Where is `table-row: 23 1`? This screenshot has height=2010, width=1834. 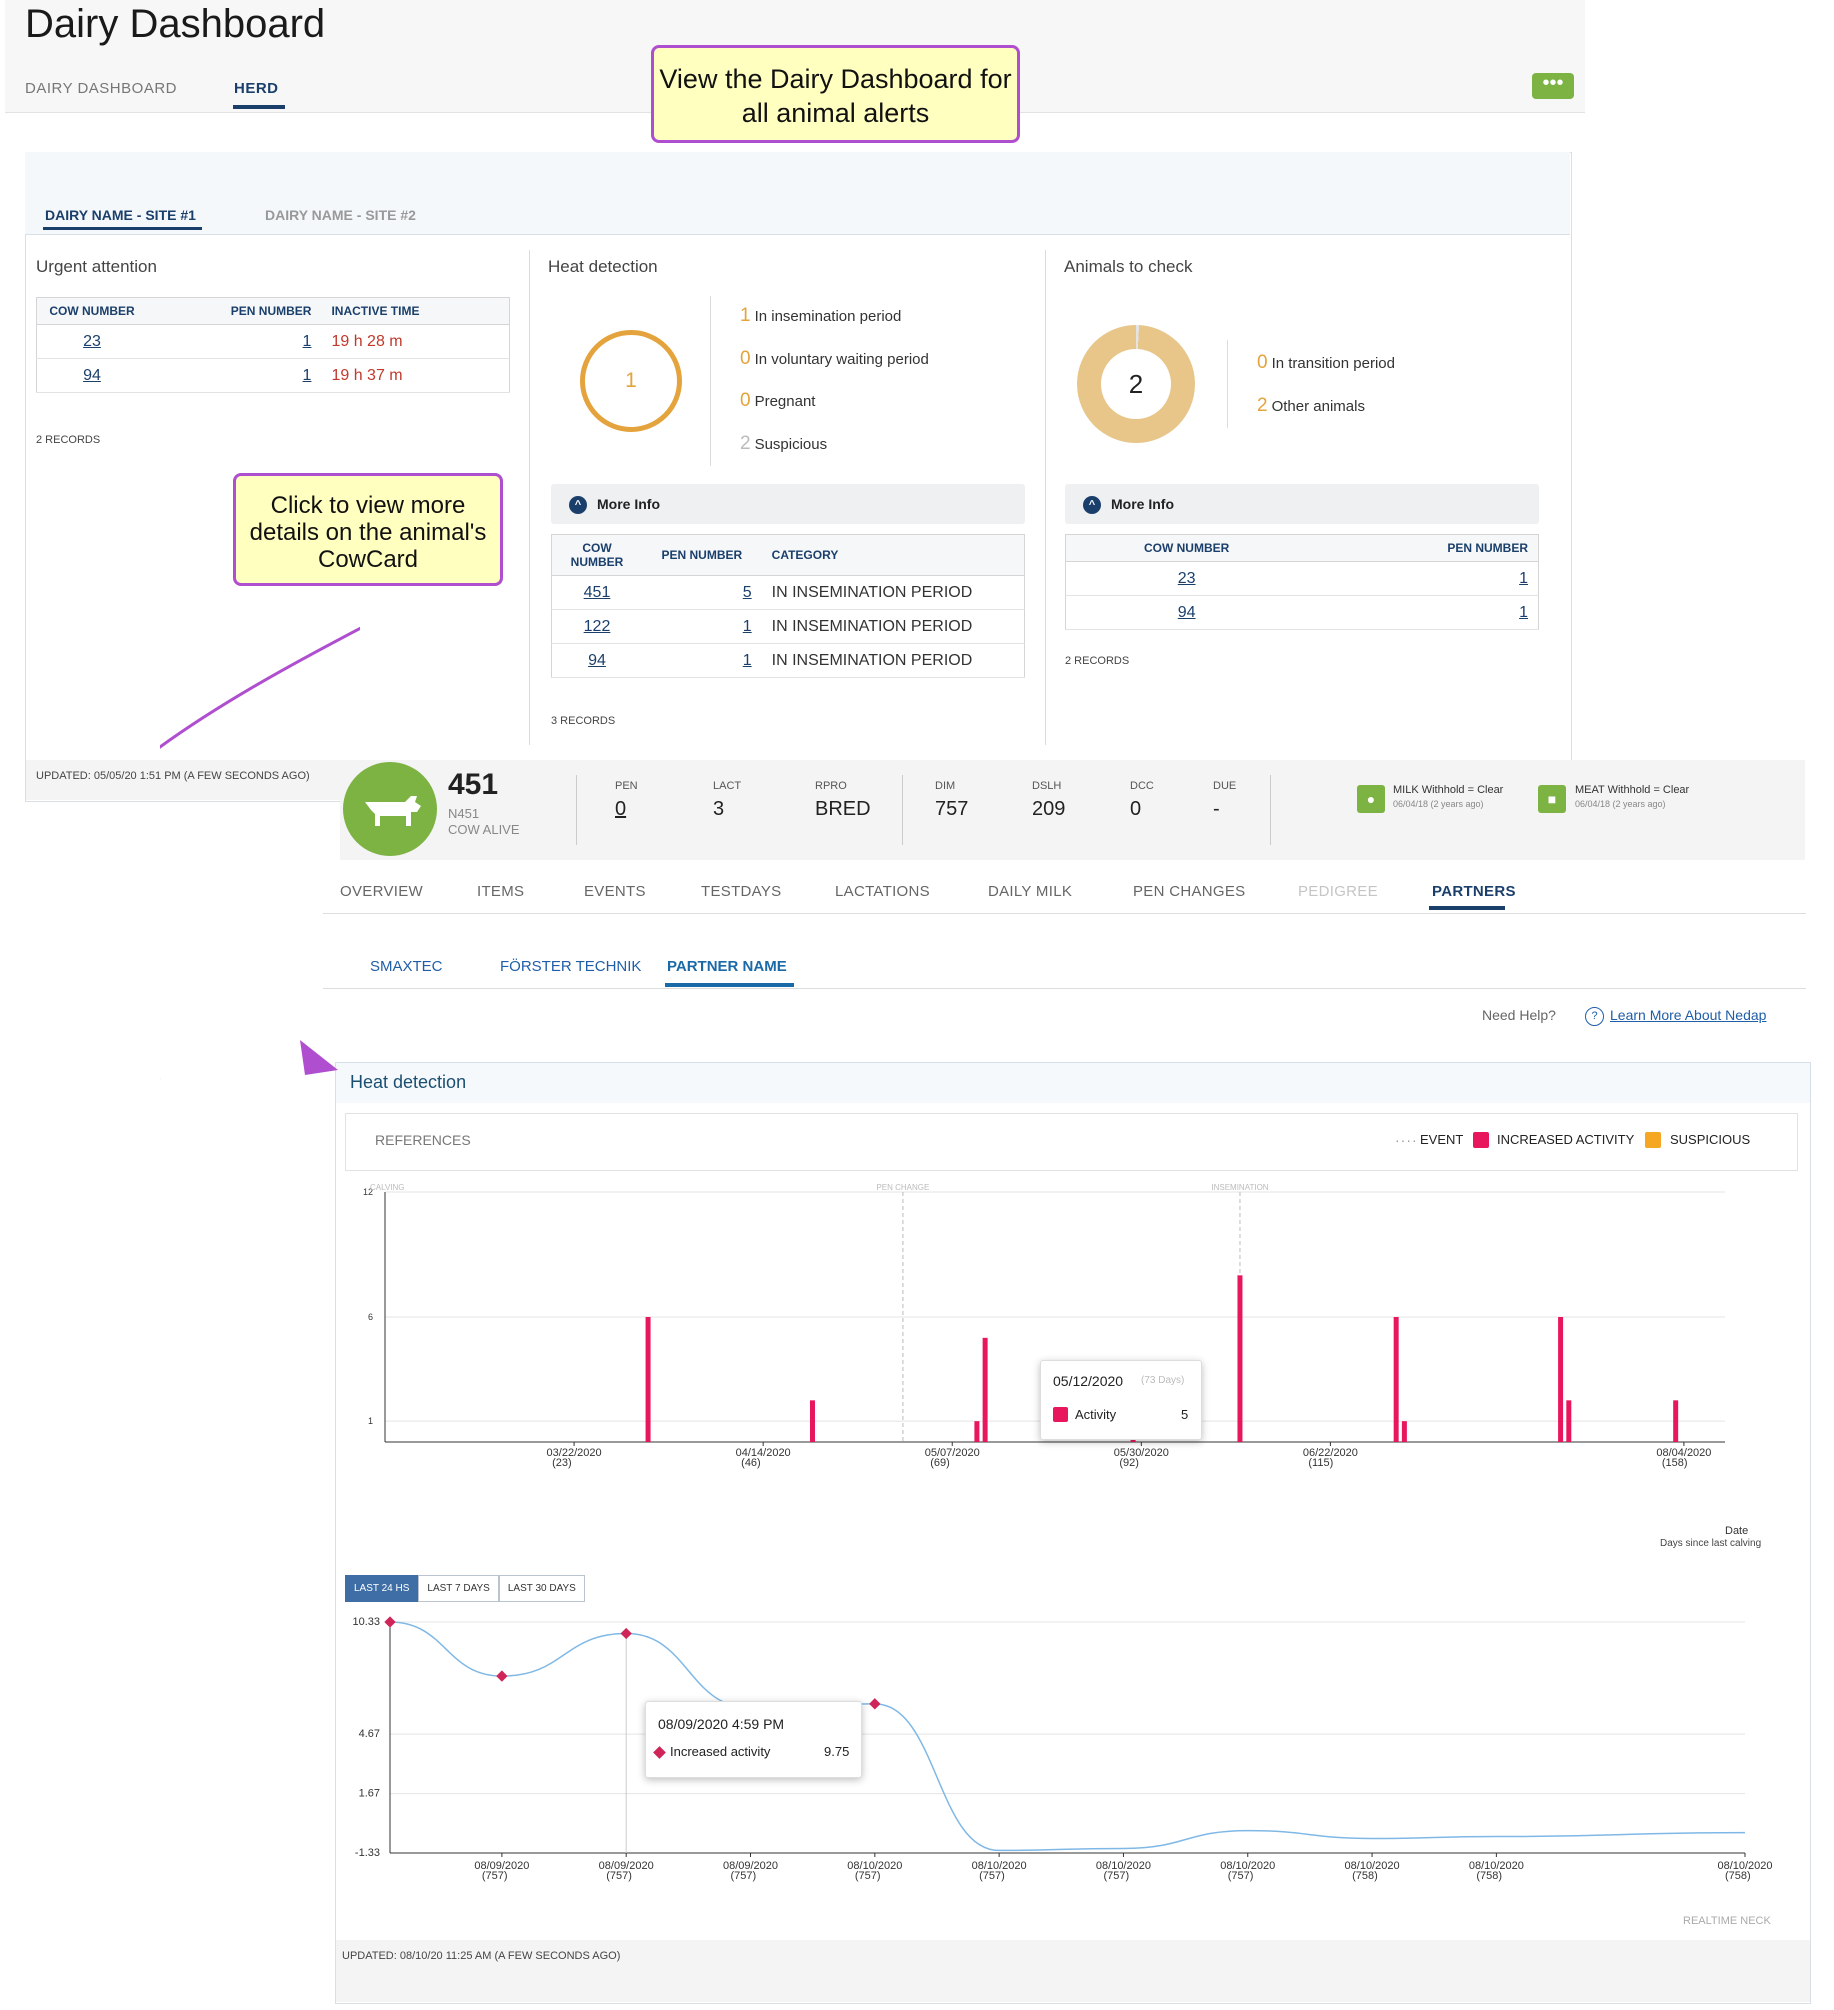 table-row: 23 1 is located at coordinates (1302, 578).